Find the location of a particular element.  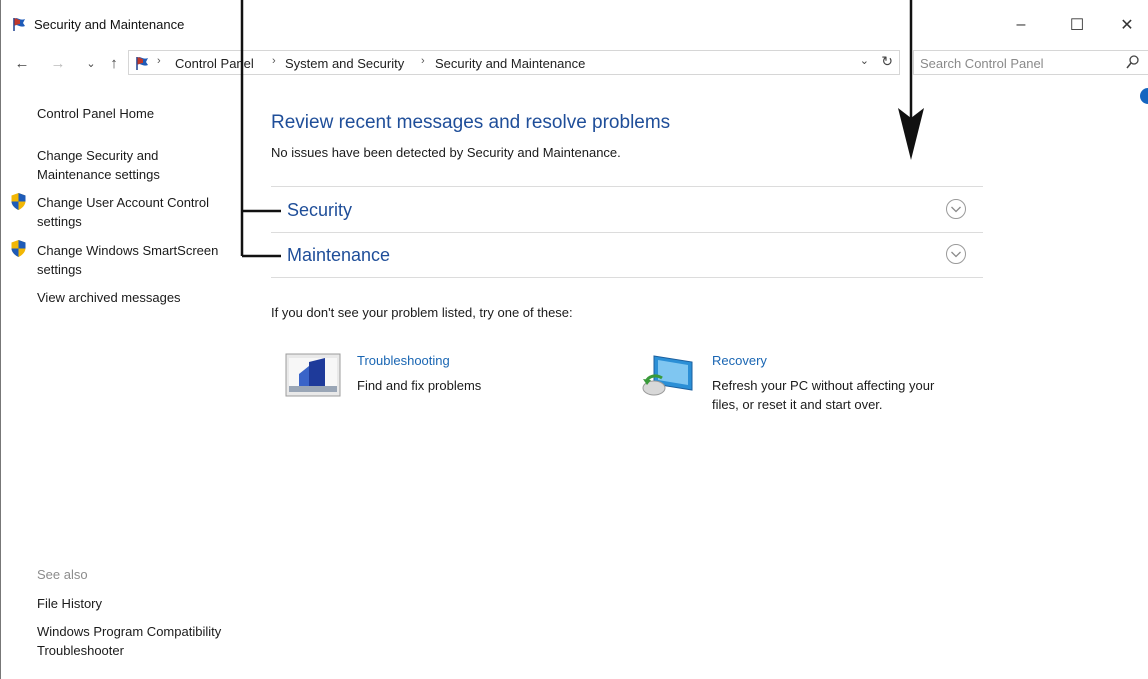

up-arrow-icon: ↑ is located at coordinates (114, 63).